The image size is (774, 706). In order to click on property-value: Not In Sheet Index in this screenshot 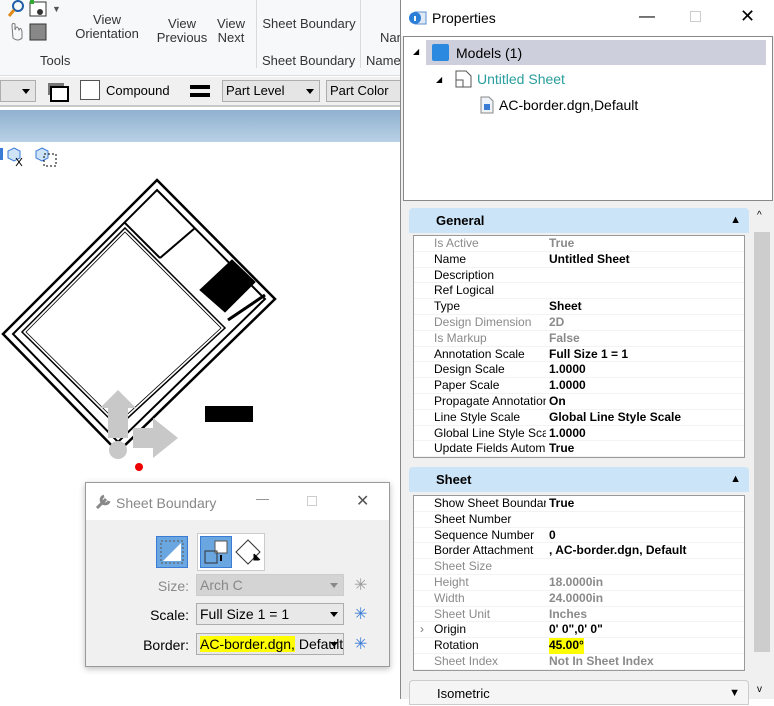, I will do `click(601, 662)`.